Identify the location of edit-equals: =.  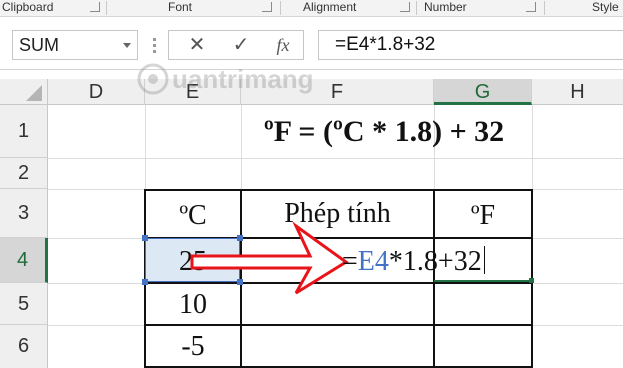
(350, 261).